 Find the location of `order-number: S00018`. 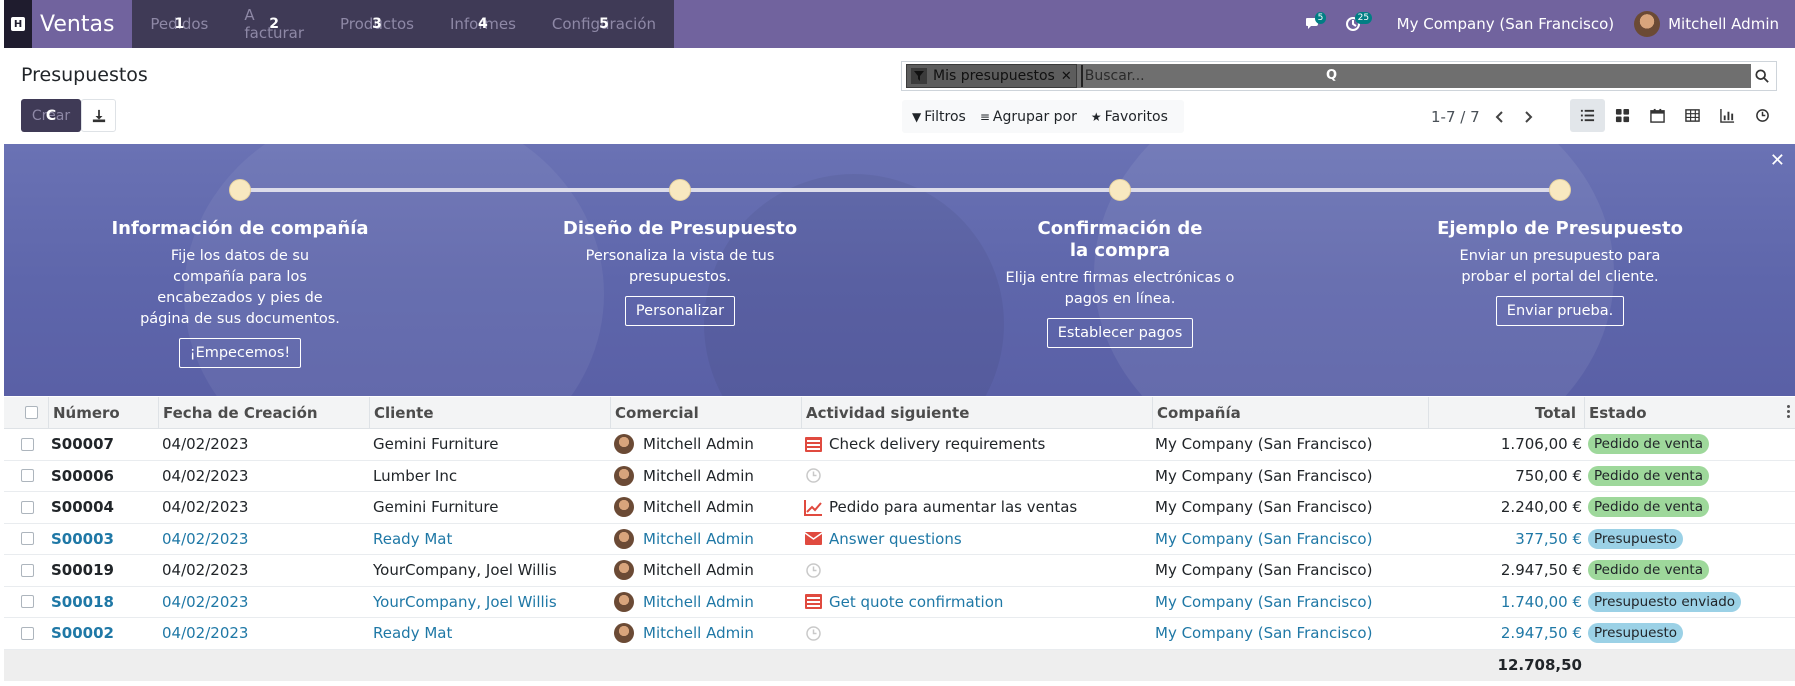

order-number: S00018 is located at coordinates (103, 602).